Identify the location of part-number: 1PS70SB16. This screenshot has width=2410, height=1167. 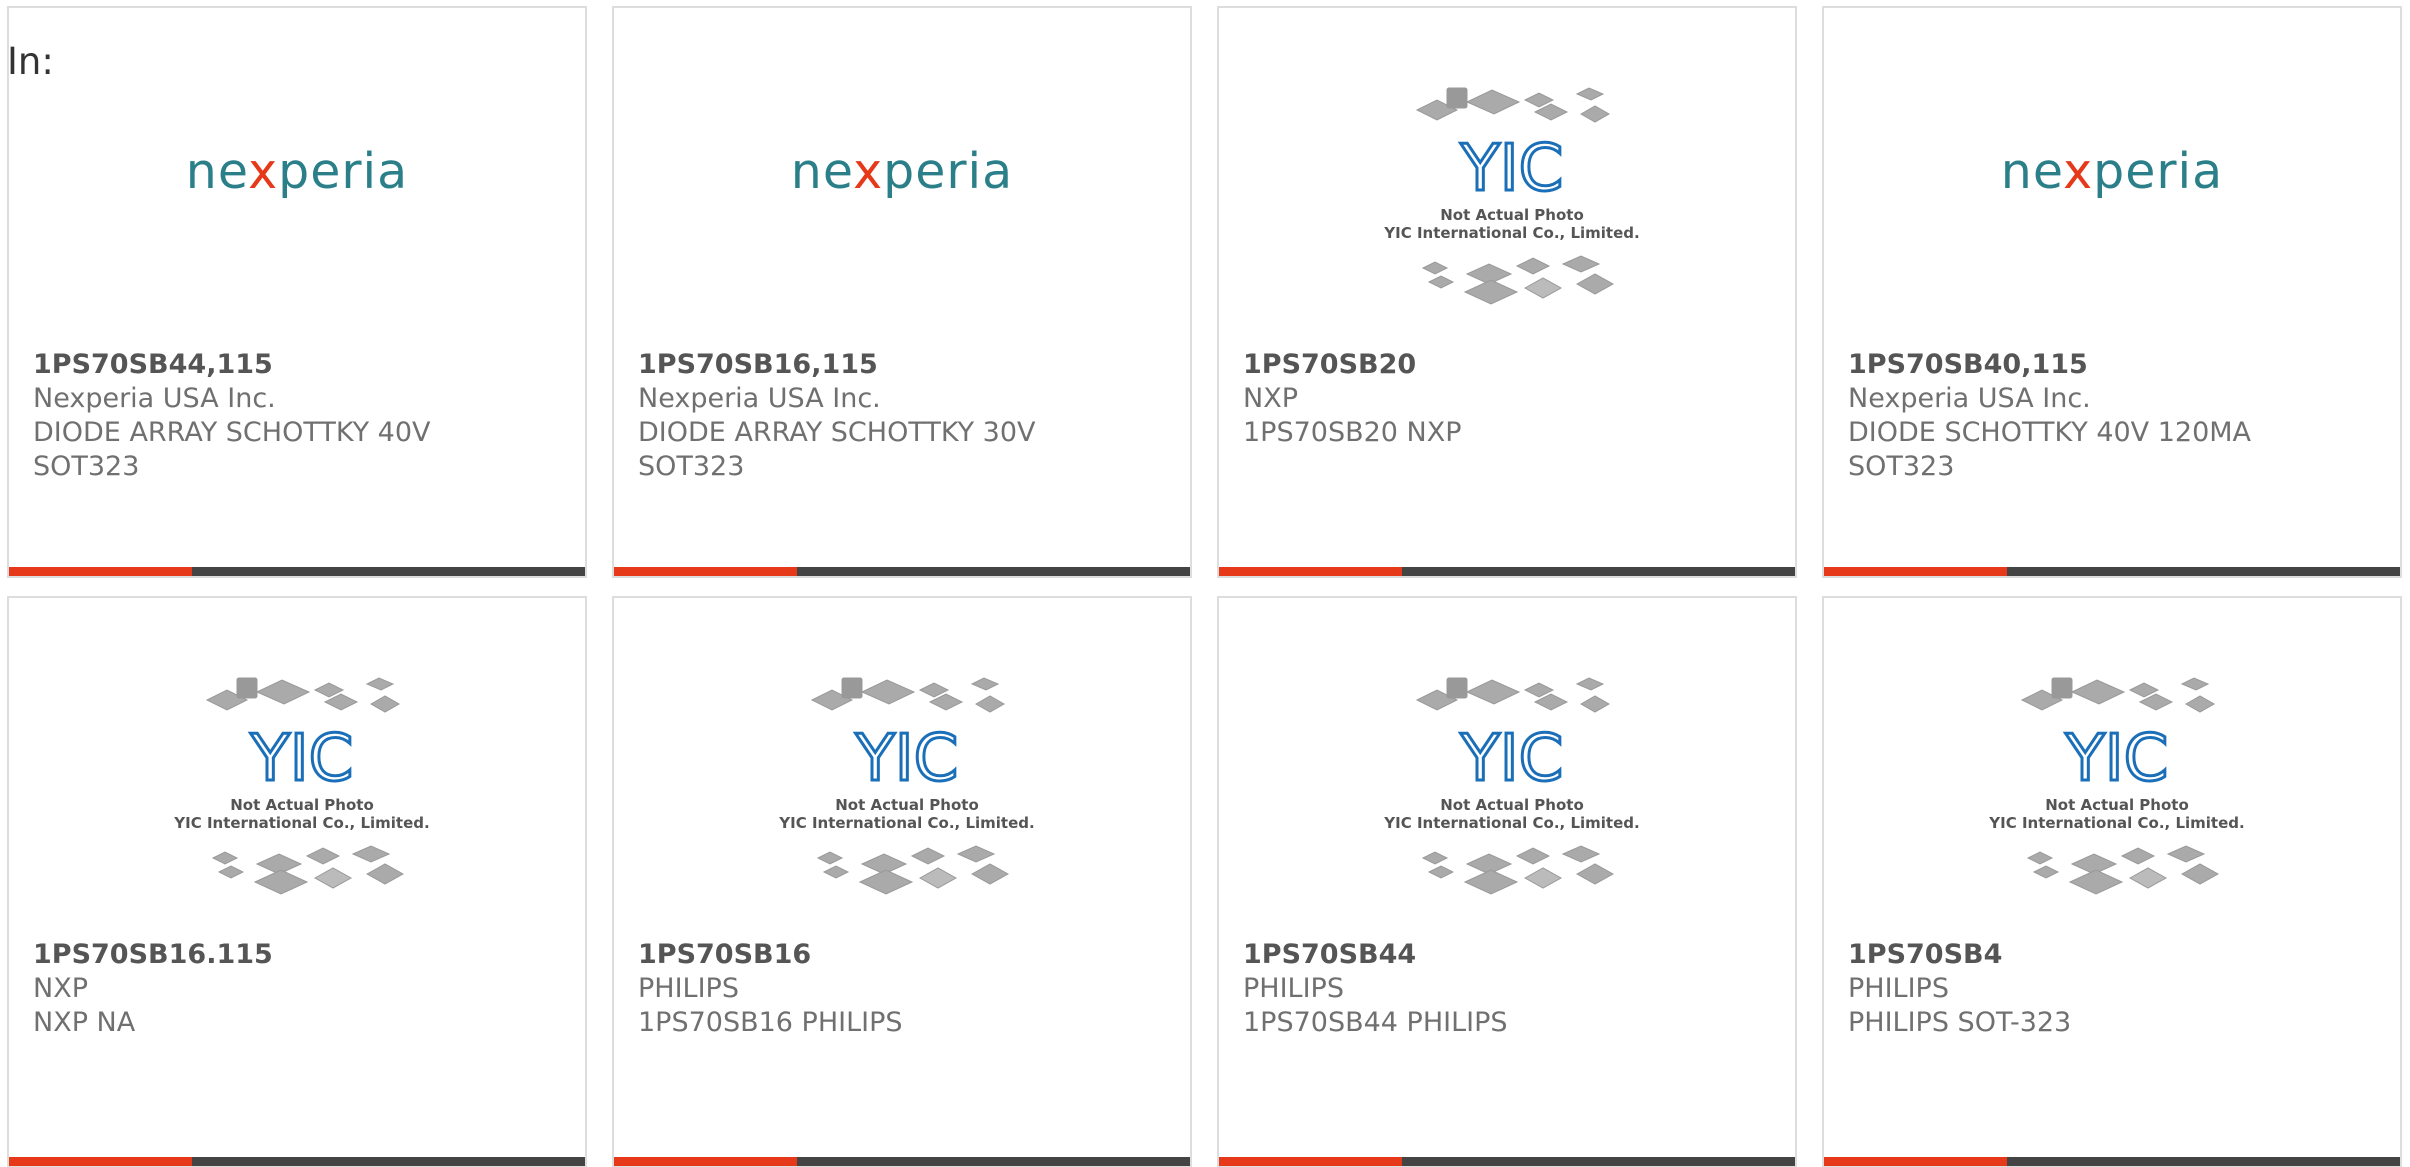
(908, 955).